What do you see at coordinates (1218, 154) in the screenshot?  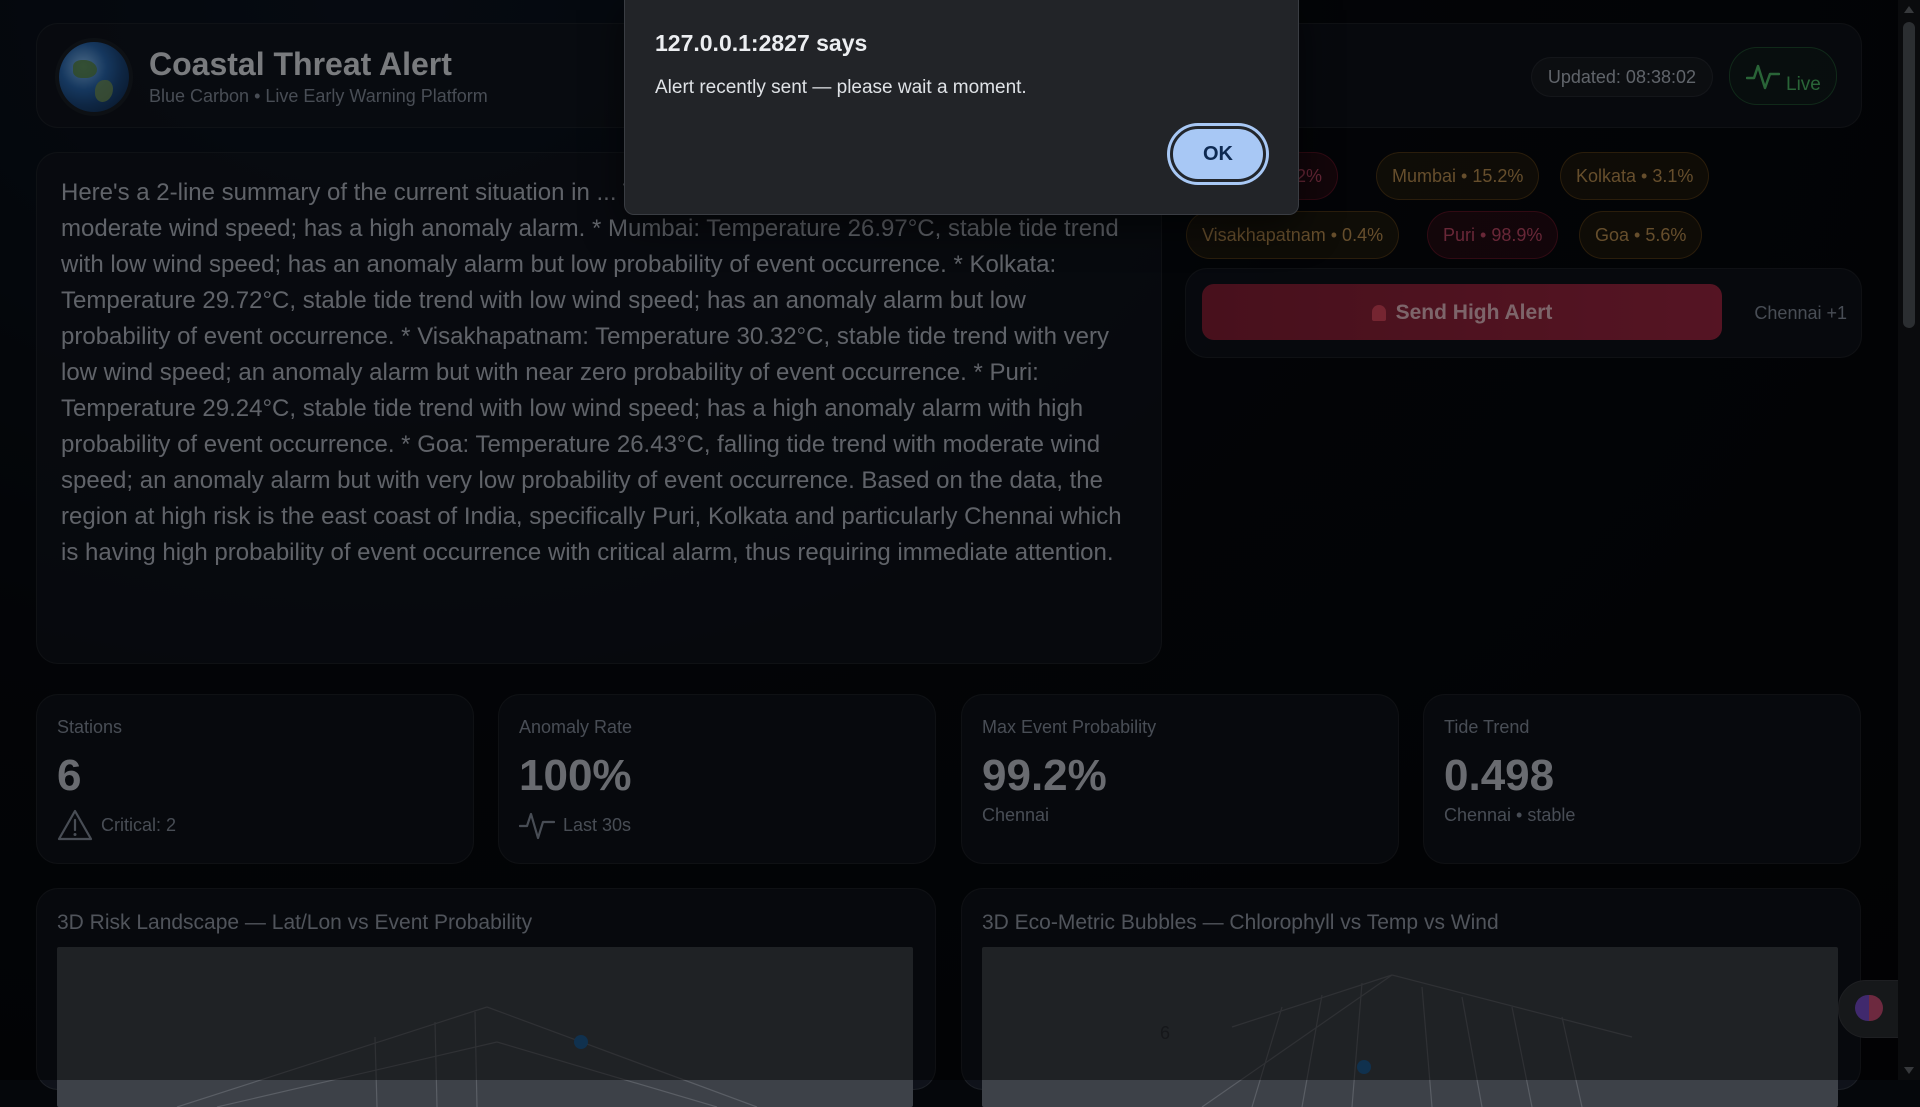 I see `dialog-ok-button: OK` at bounding box center [1218, 154].